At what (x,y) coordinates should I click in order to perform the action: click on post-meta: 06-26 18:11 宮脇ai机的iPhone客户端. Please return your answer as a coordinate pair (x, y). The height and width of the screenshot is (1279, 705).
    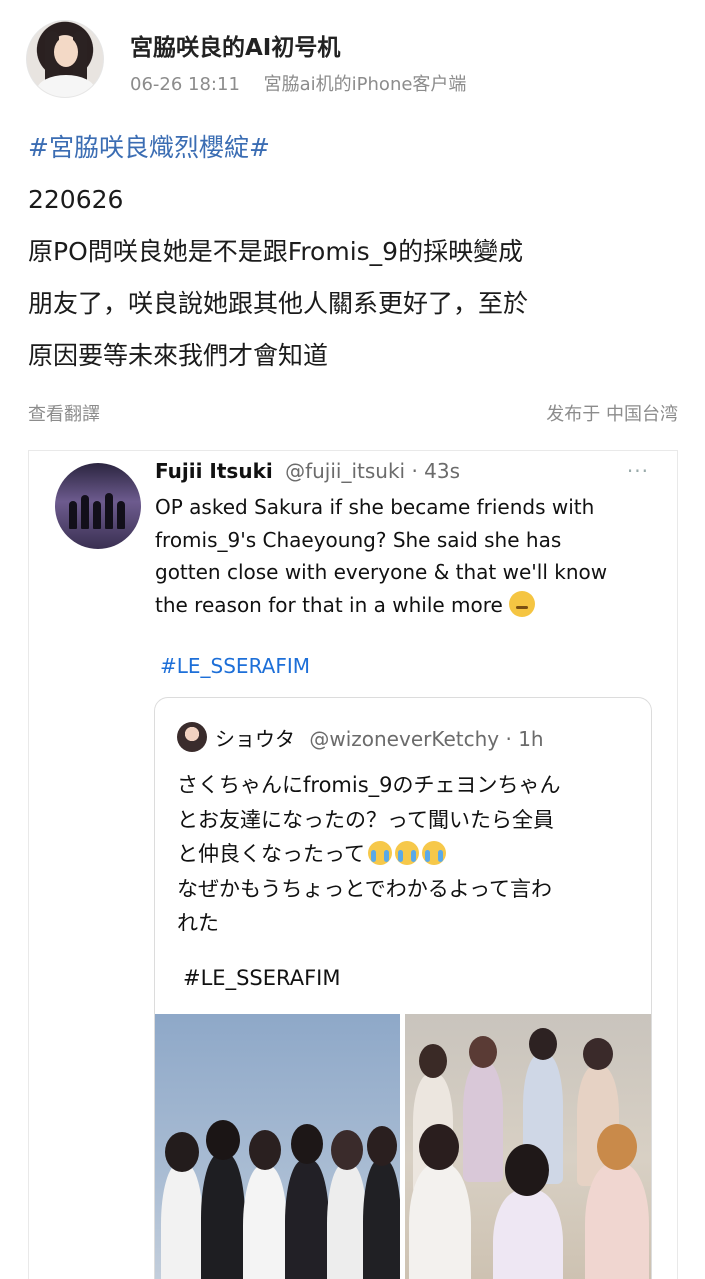
    Looking at the image, I should click on (298, 83).